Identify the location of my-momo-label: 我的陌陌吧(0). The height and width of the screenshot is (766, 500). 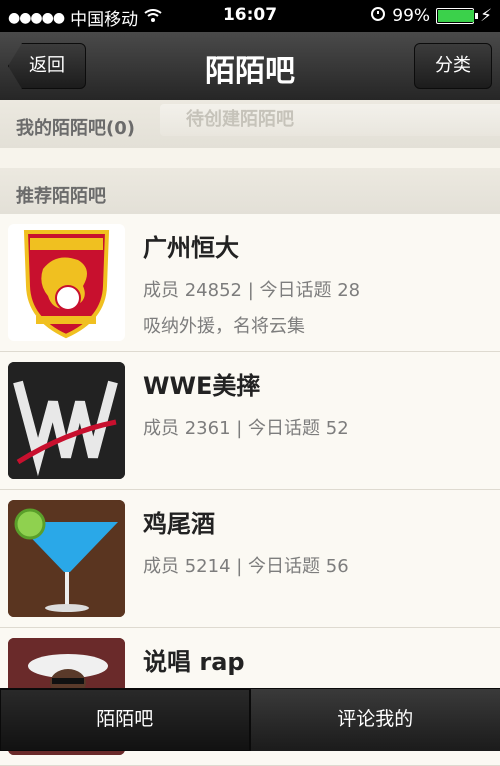
(75, 127).